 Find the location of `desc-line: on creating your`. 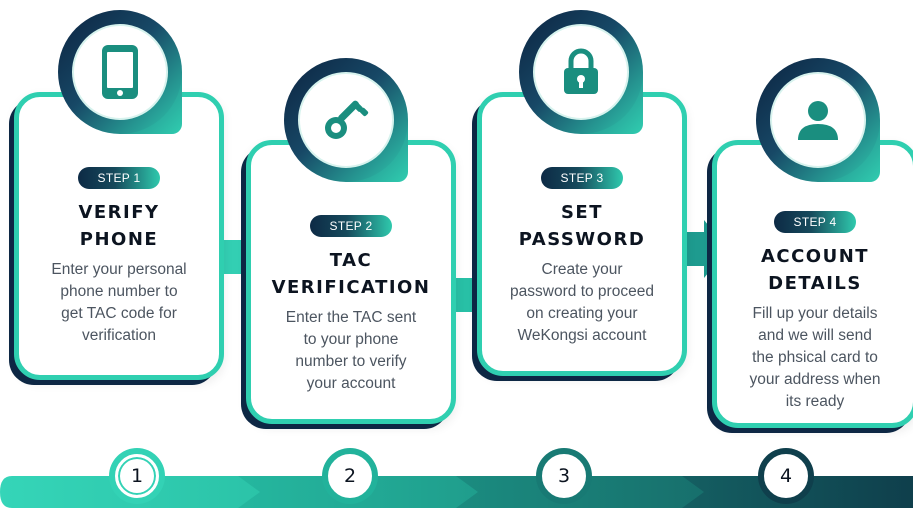

desc-line: on creating your is located at coordinates (582, 313).